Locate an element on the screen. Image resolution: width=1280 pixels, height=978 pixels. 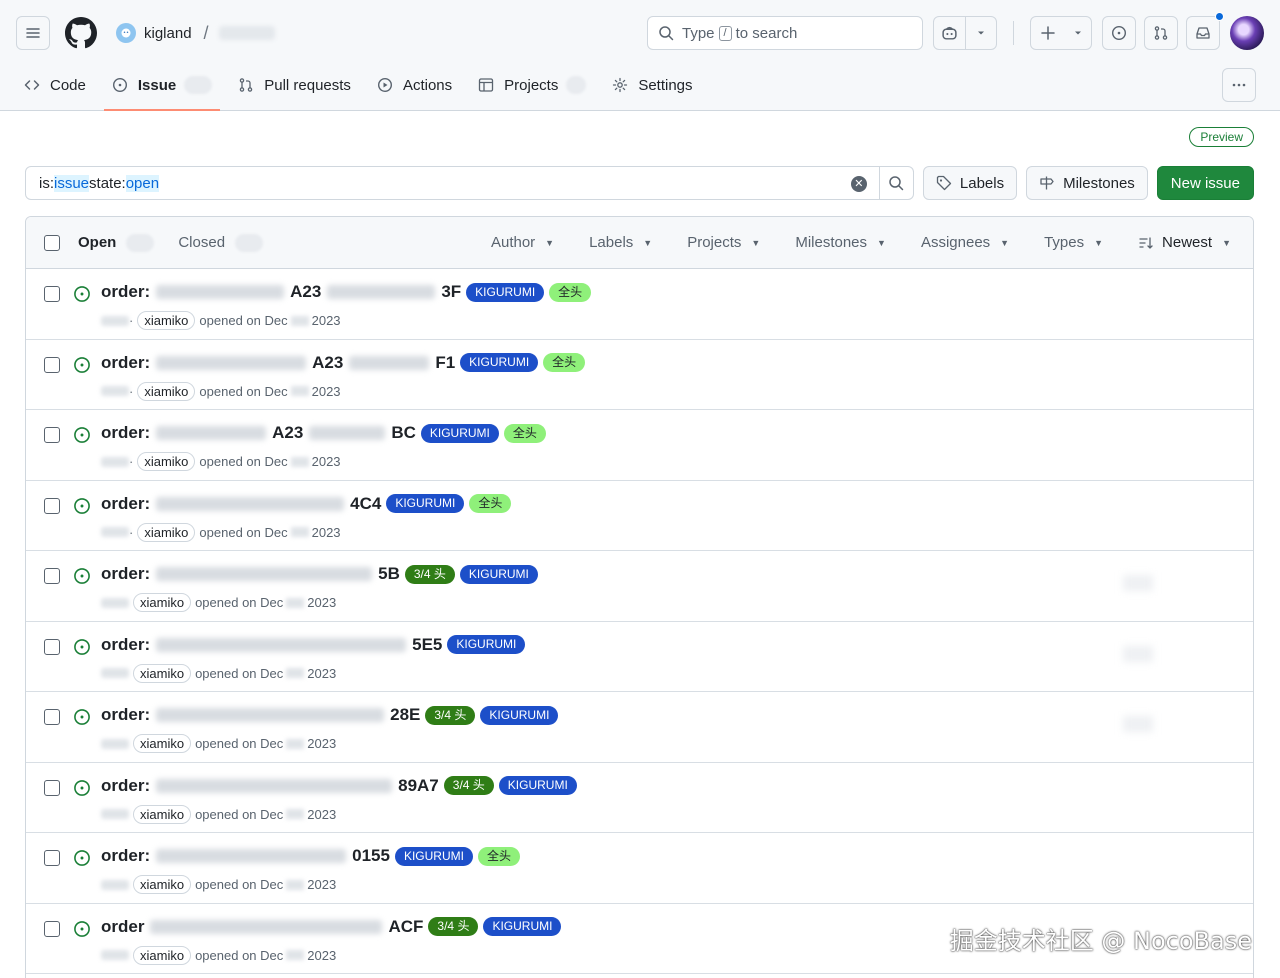
inbox-button is located at coordinates (1203, 33).